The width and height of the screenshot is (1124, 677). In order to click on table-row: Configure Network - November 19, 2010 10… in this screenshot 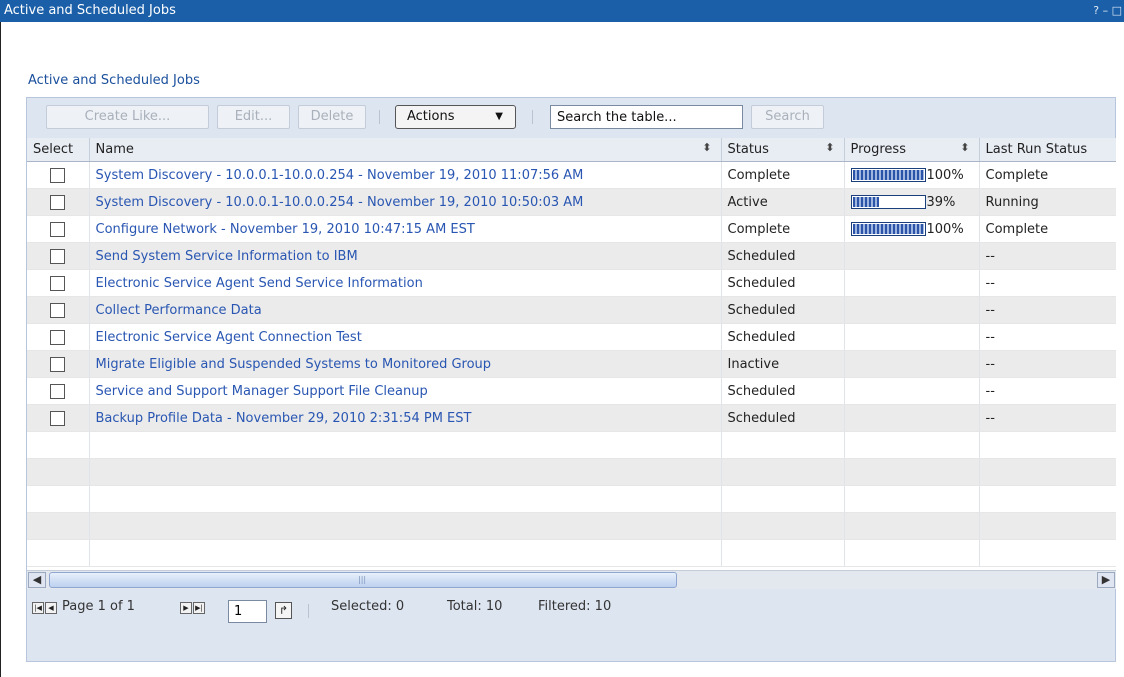, I will do `click(571, 229)`.